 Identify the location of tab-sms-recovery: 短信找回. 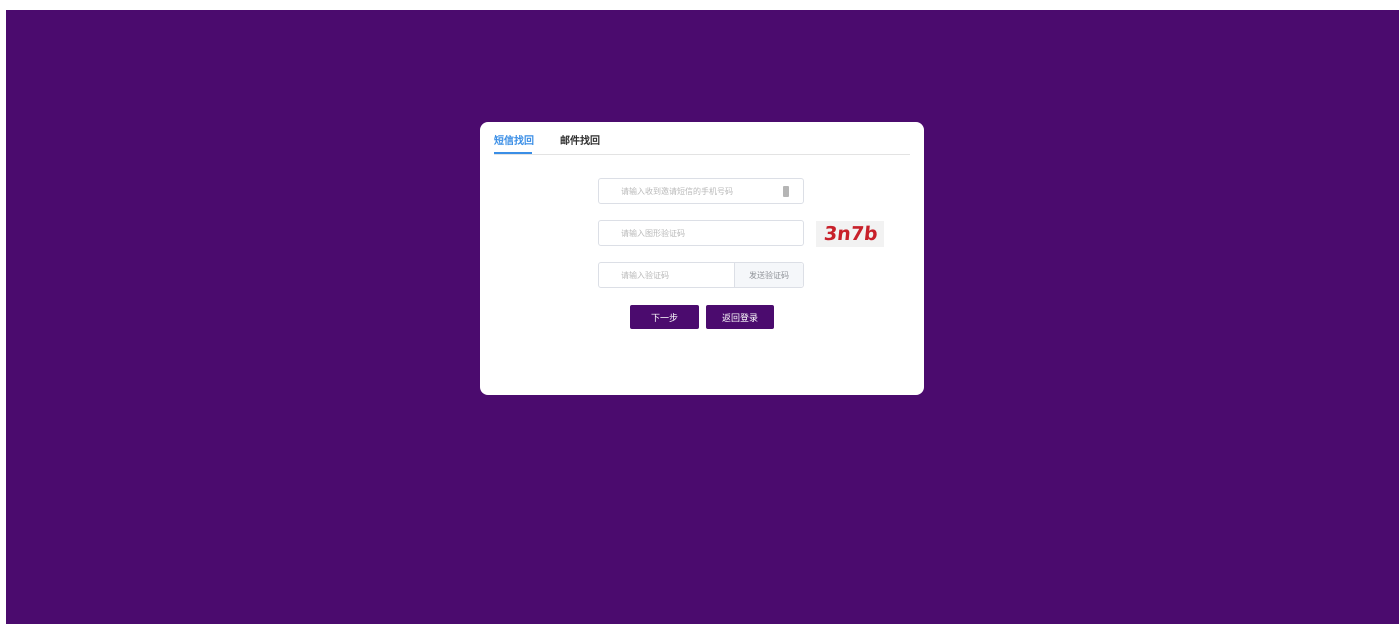
(514, 142).